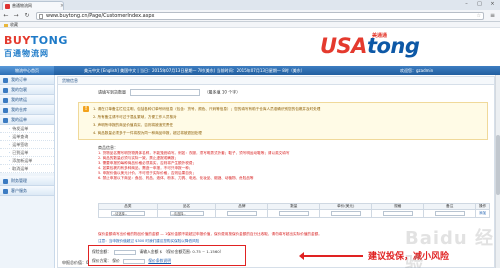 Image resolution: width=500 pixels, height=268 pixels. What do you see at coordinates (16, 16) in the screenshot?
I see `forward-icon: →` at bounding box center [16, 16].